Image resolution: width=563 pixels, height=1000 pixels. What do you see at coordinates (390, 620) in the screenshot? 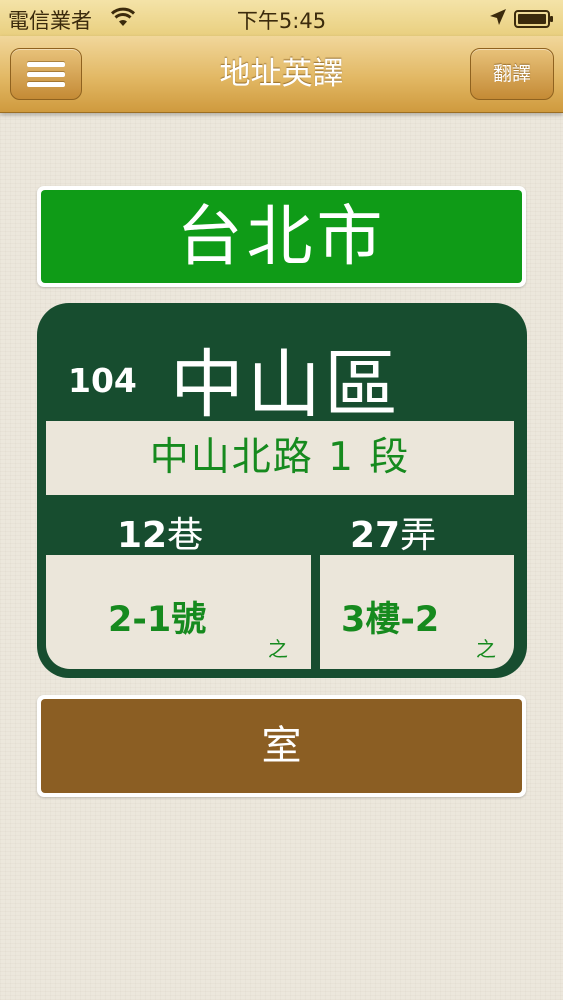
I see `floor-number: 3樓-2` at bounding box center [390, 620].